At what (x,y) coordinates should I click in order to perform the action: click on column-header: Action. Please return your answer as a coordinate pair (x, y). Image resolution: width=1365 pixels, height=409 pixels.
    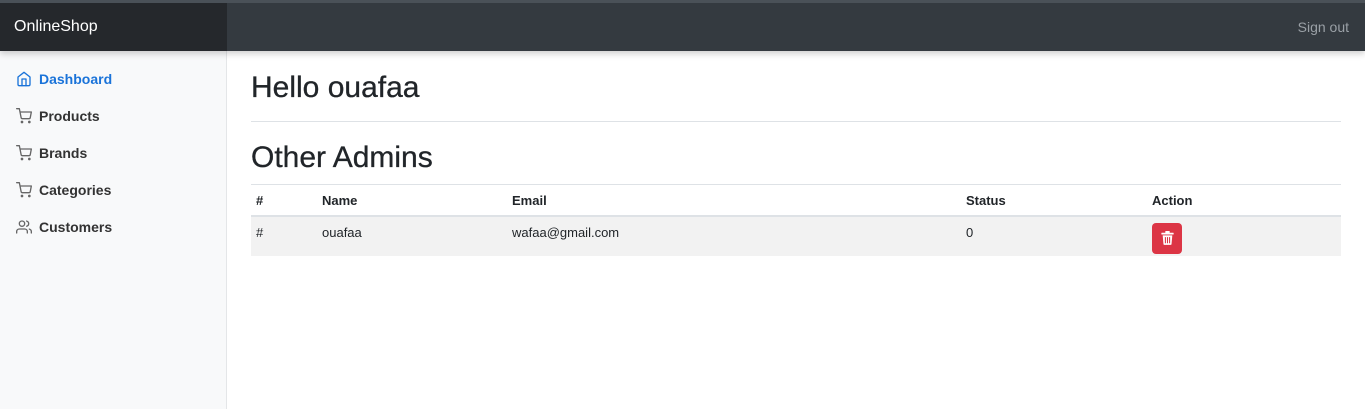
    Looking at the image, I should click on (1244, 200).